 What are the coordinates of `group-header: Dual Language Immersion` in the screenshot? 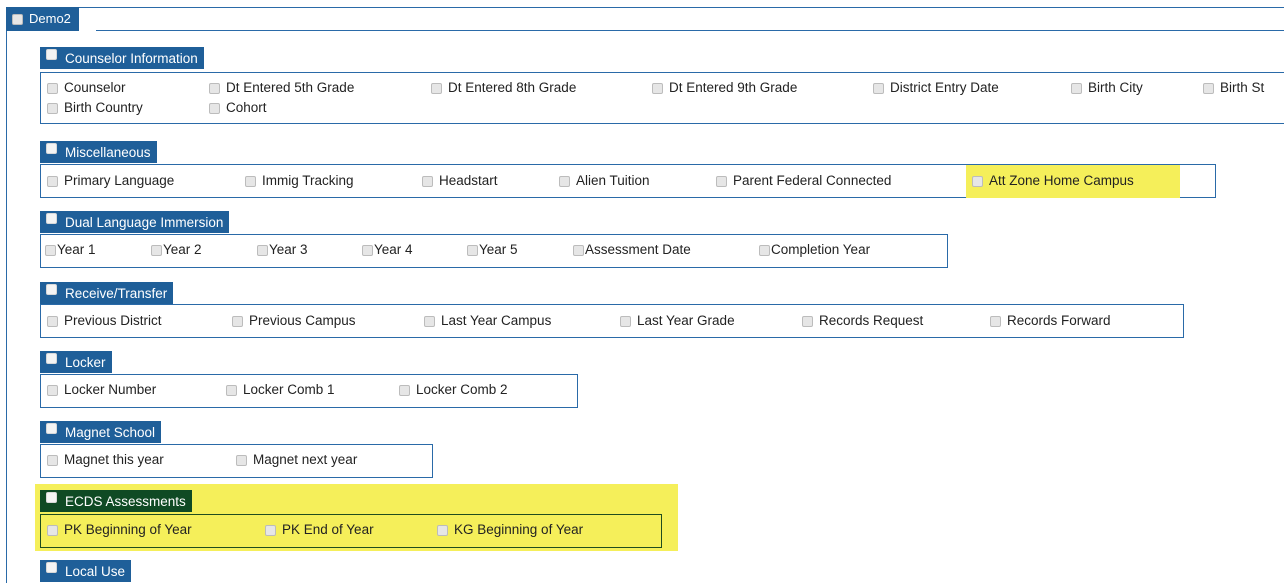 It's located at (135, 222).